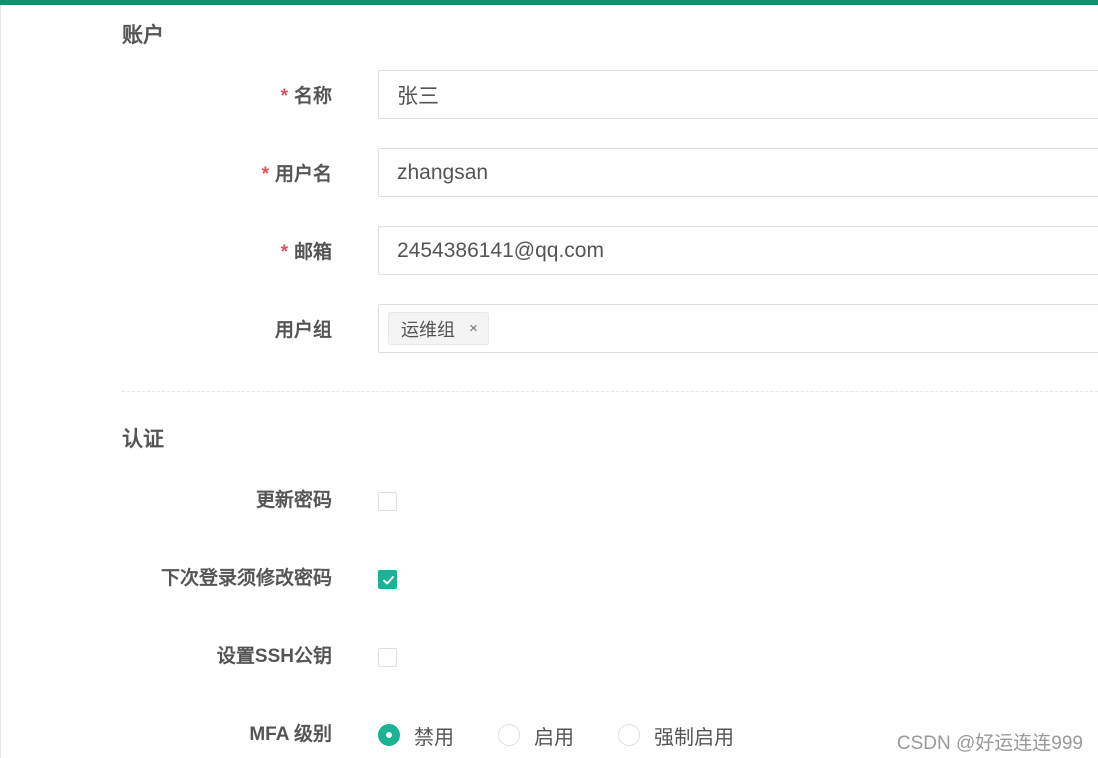 Image resolution: width=1098 pixels, height=758 pixels. I want to click on section-divider, so click(610, 391).